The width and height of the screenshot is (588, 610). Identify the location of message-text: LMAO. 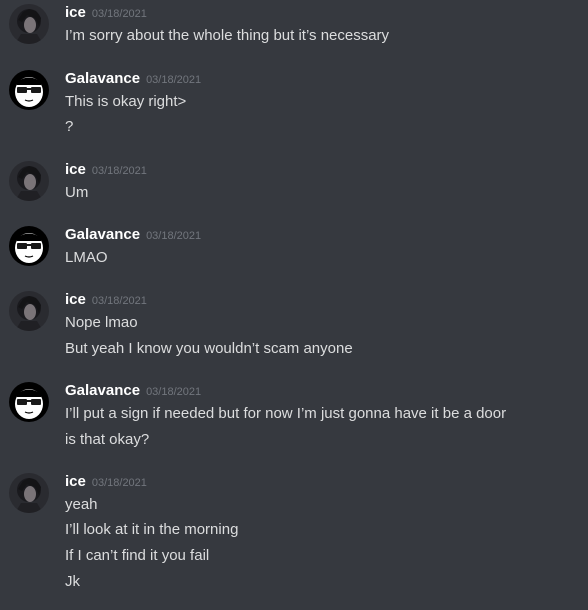
(86, 257).